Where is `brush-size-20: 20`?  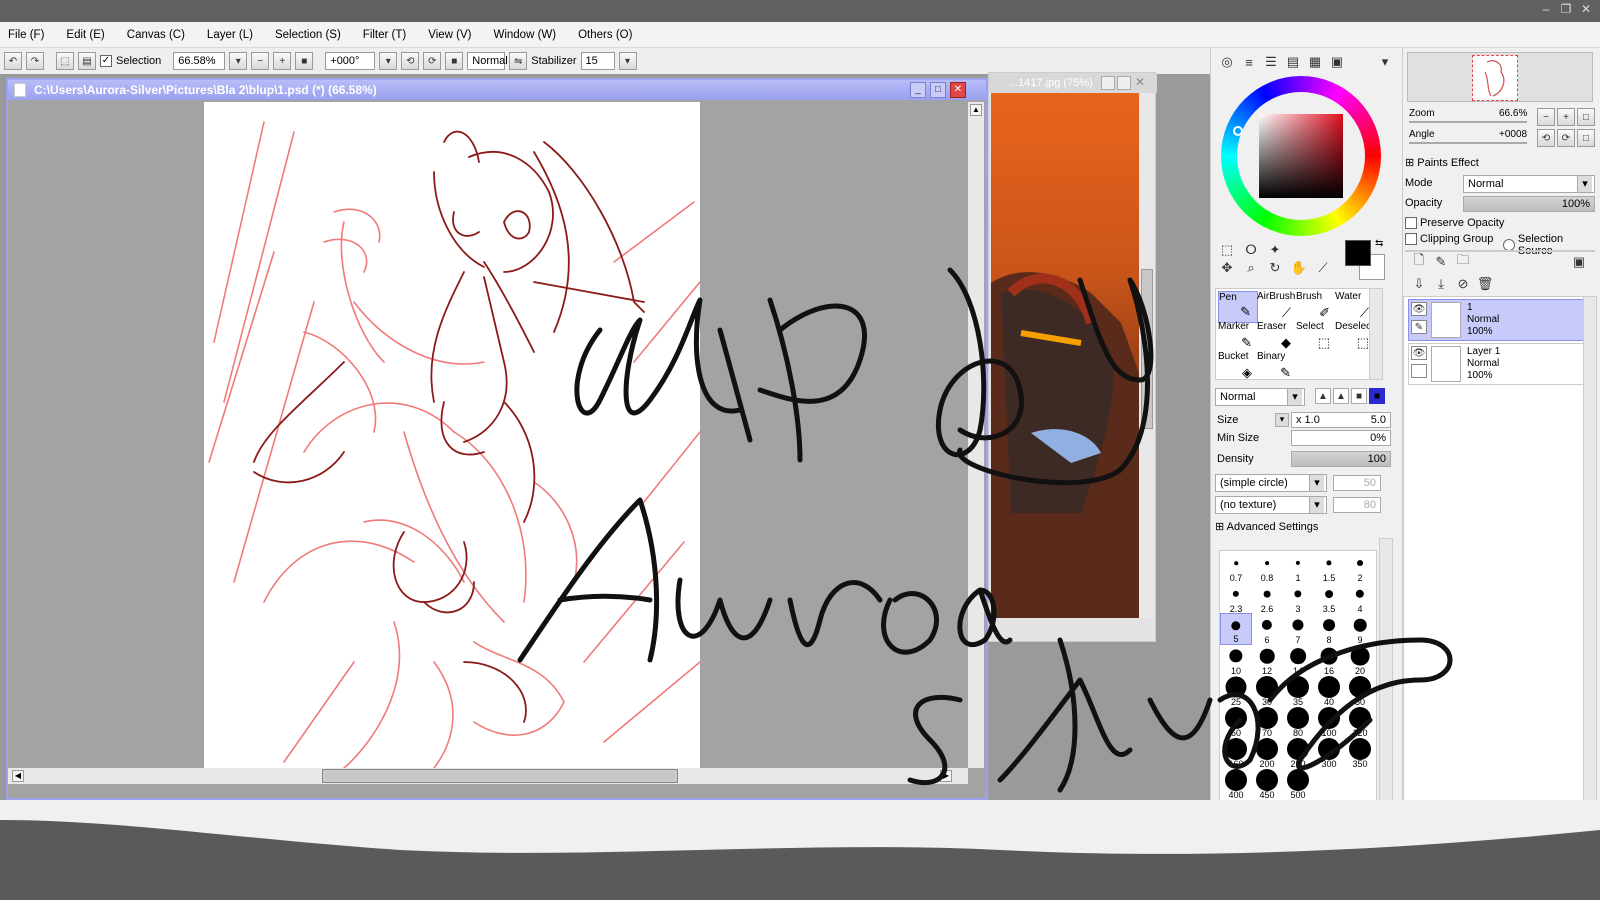
brush-size-20: 20 is located at coordinates (1360, 660).